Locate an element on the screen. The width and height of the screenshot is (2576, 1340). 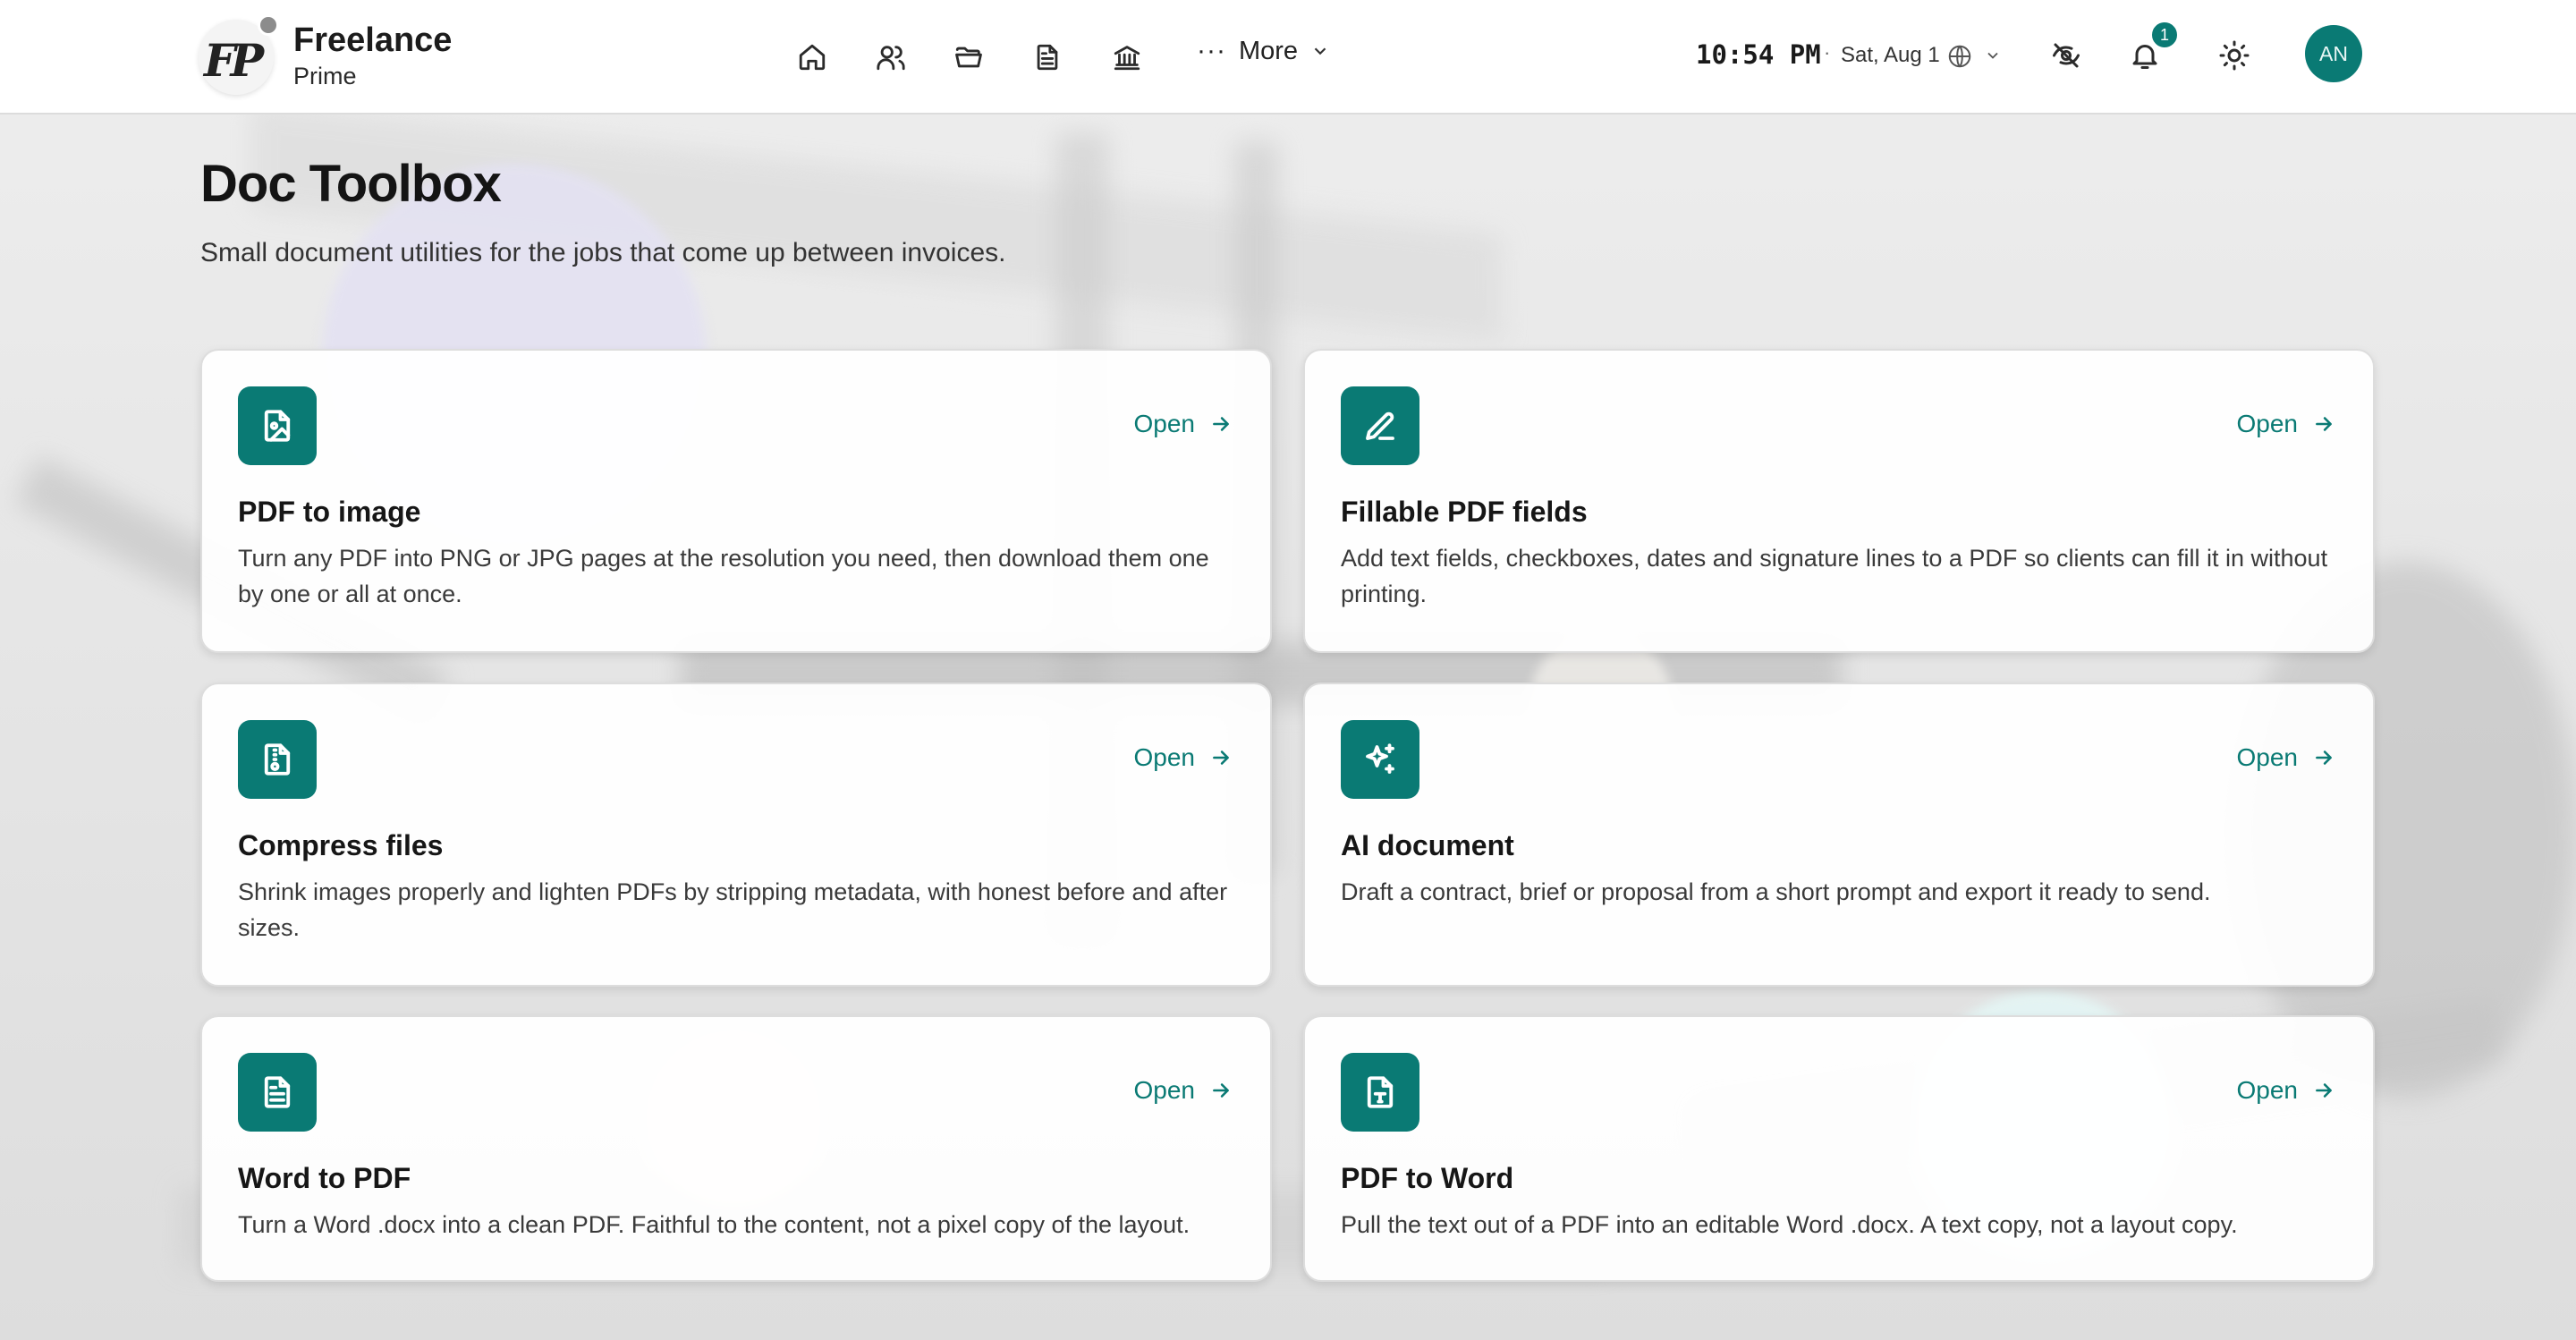
tool-title: PDF to image is located at coordinates (329, 512).